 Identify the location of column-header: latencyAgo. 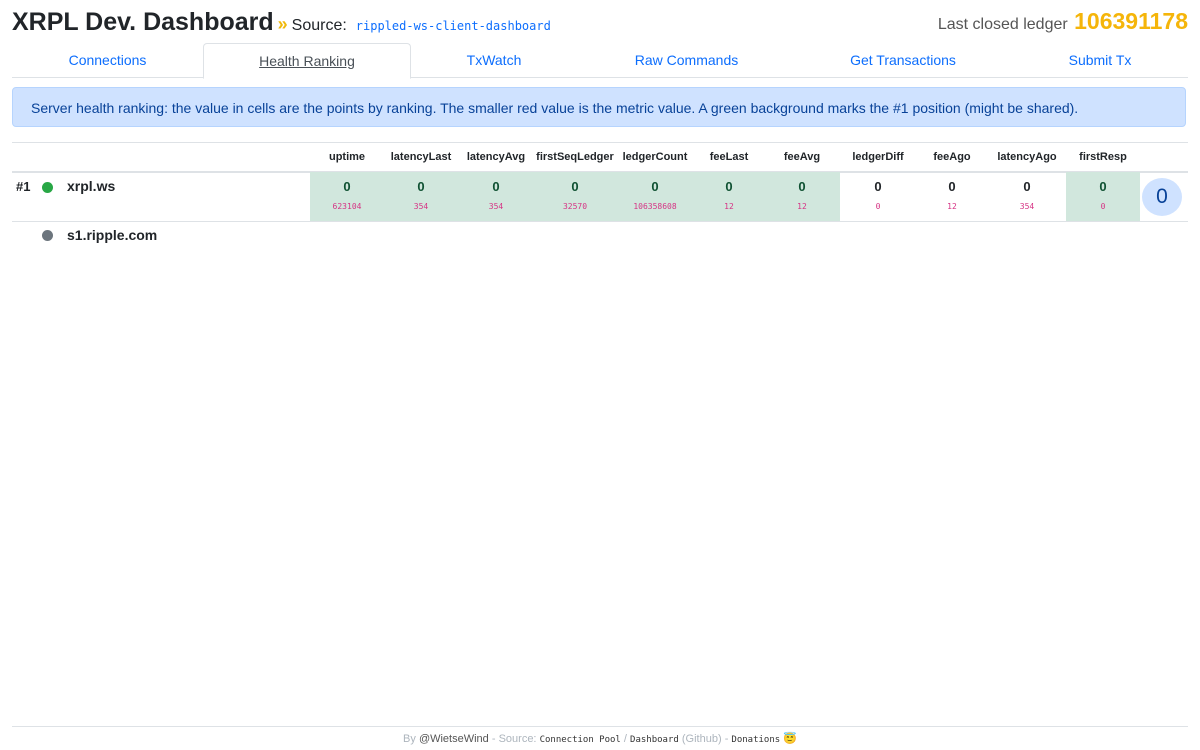
(1027, 157).